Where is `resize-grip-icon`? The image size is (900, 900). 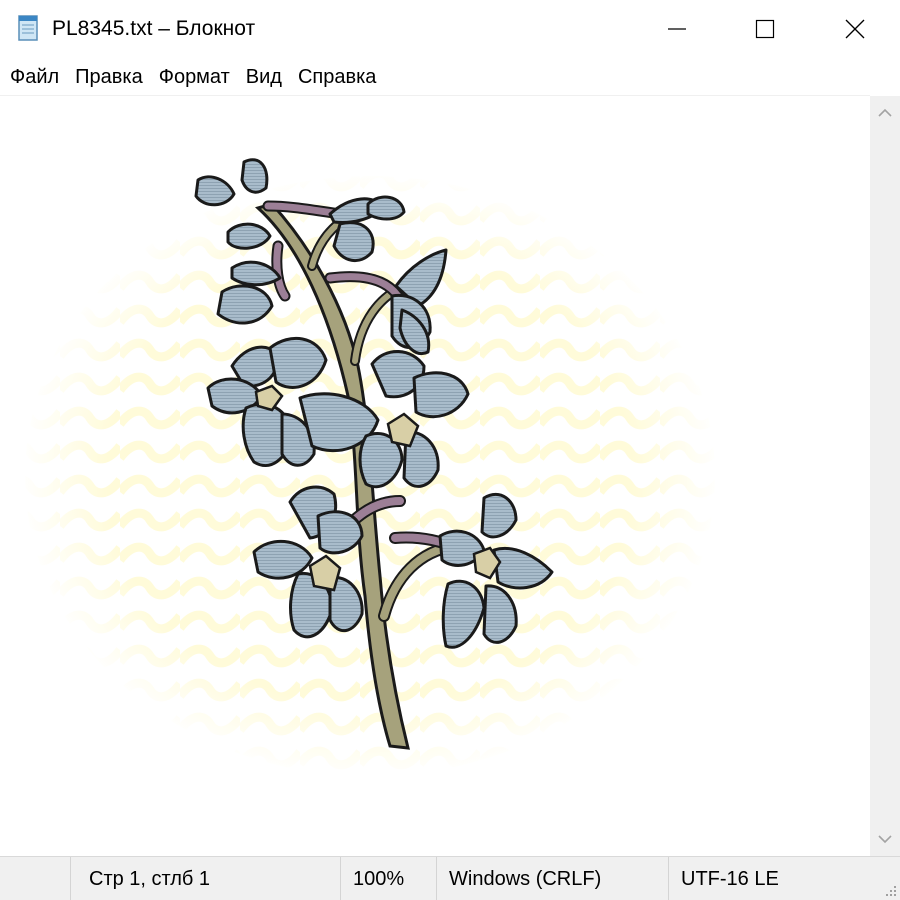 resize-grip-icon is located at coordinates (890, 890).